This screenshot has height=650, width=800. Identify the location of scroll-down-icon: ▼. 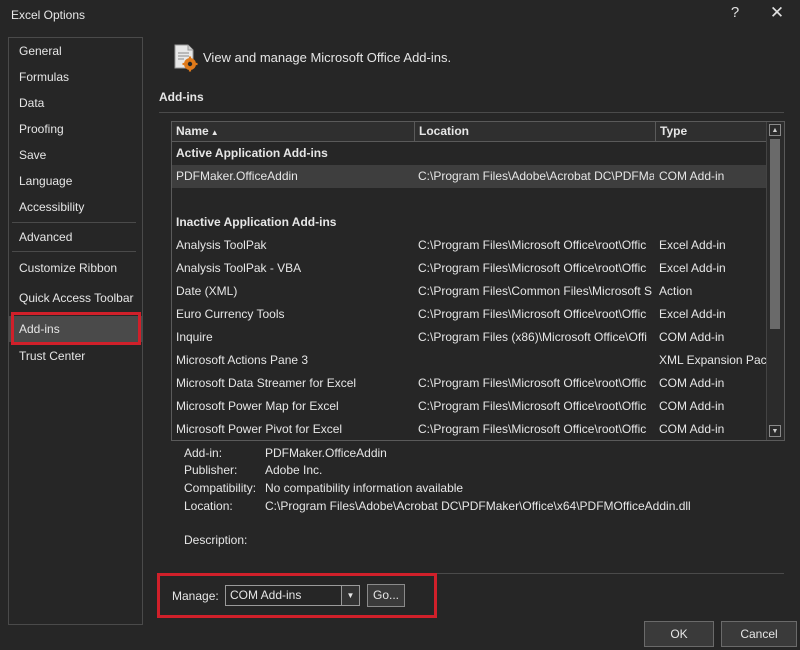
(775, 431).